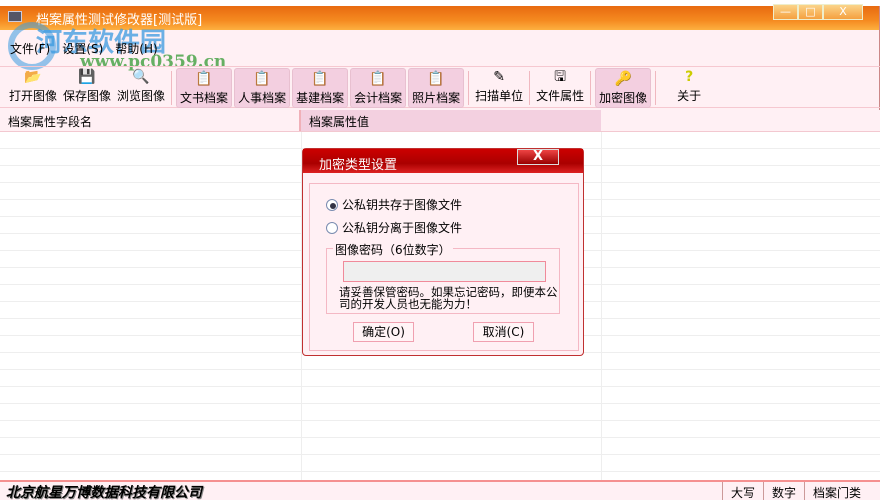 Image resolution: width=887 pixels, height=504 pixels. Describe the element at coordinates (785, 12) in the screenshot. I see `minimize-button: —` at that location.